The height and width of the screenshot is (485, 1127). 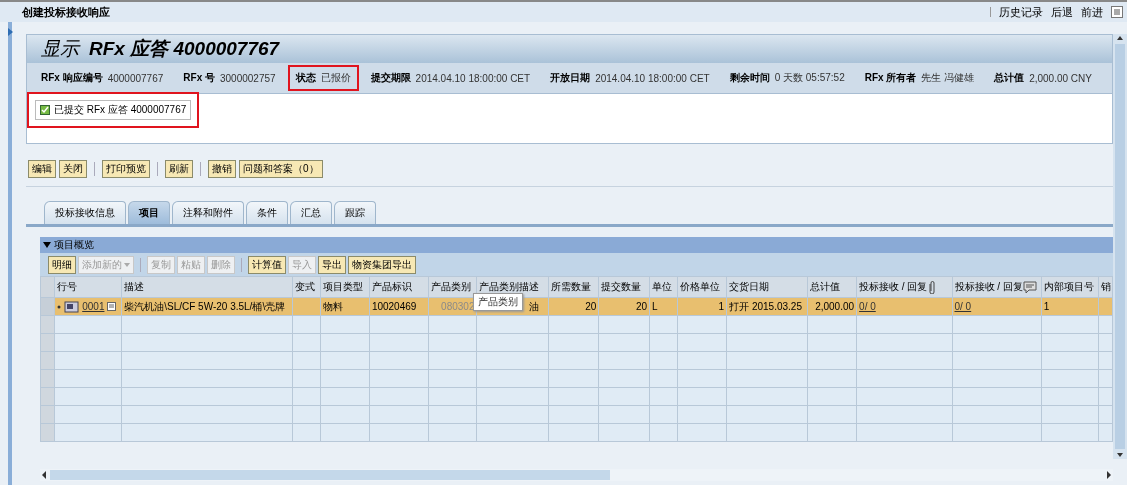 I want to click on field-value: 4000007767, so click(x=135, y=78).